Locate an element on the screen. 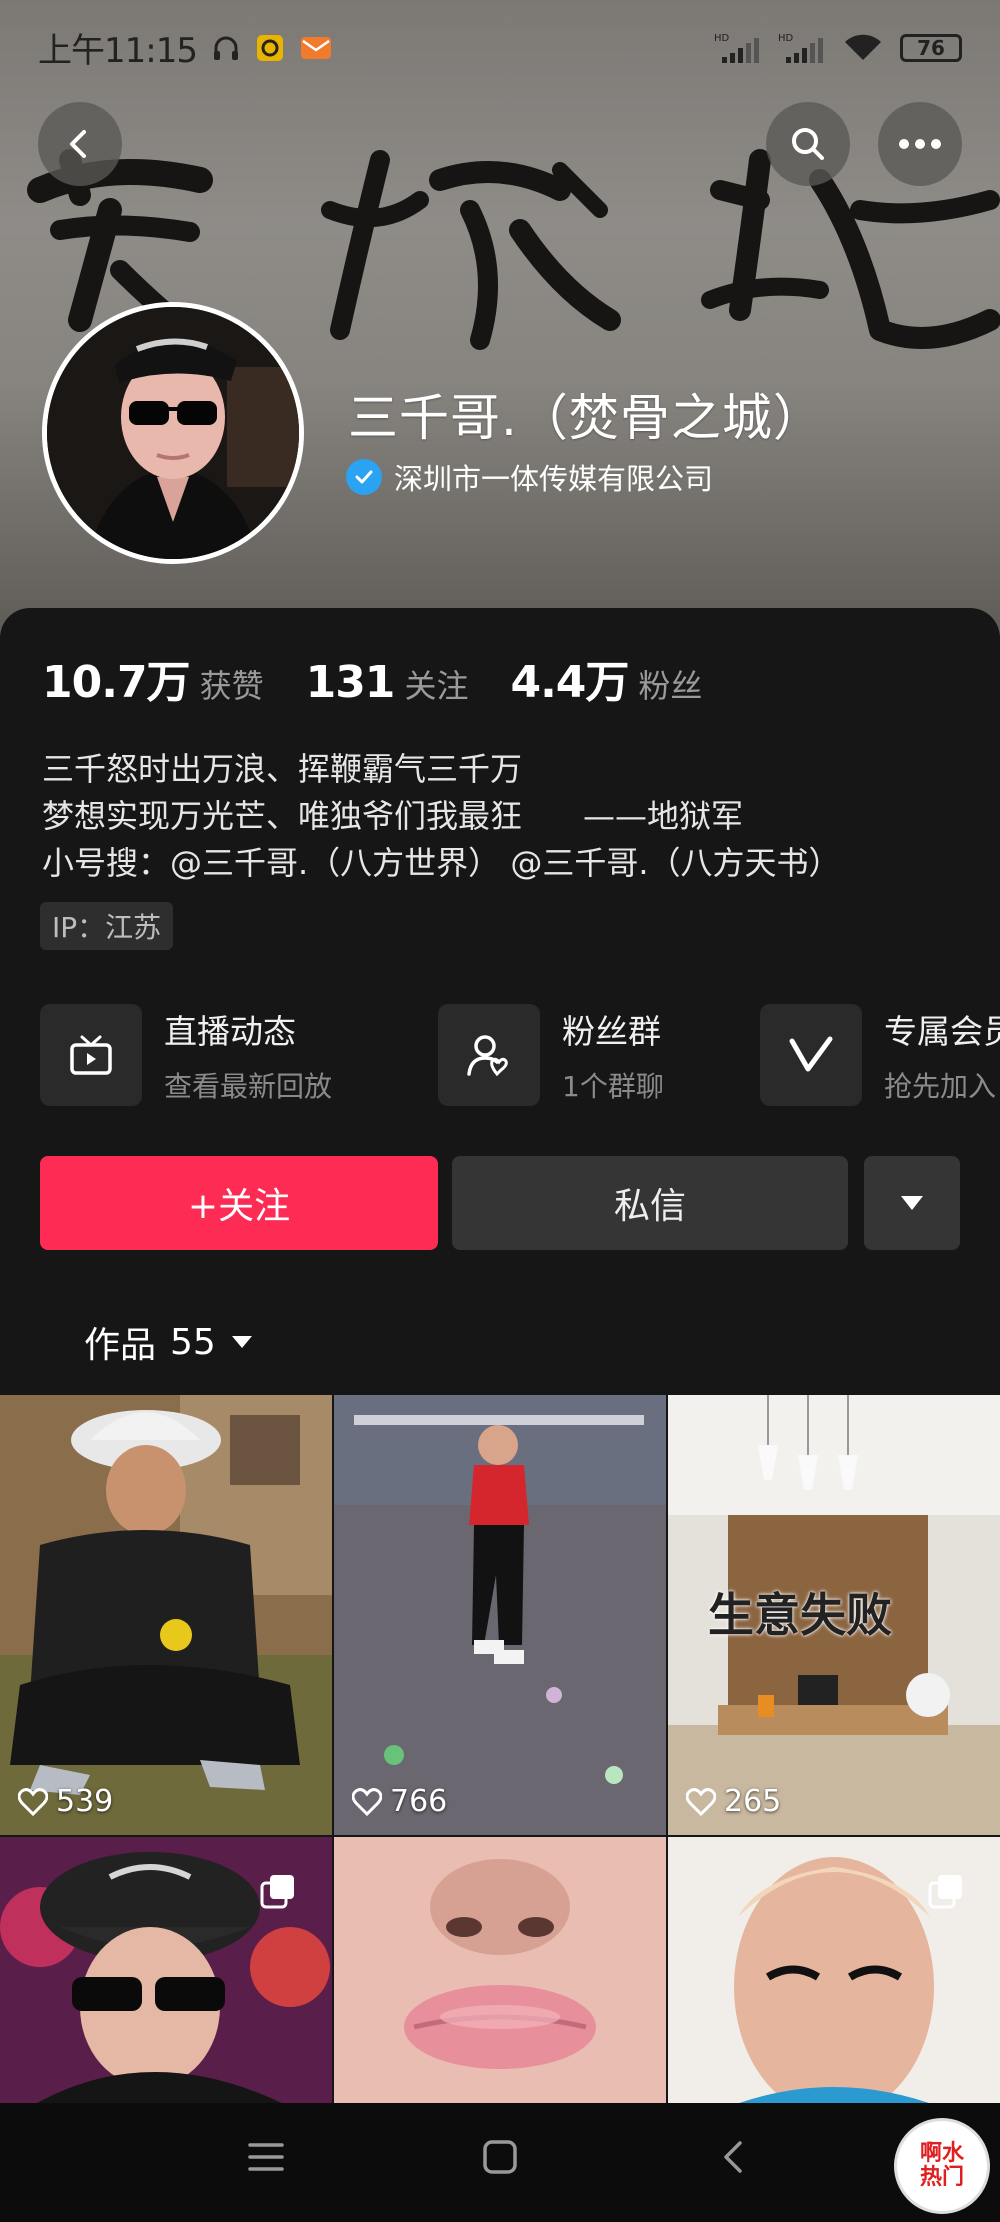  works-tab-label: 作品 is located at coordinates (120, 1345).